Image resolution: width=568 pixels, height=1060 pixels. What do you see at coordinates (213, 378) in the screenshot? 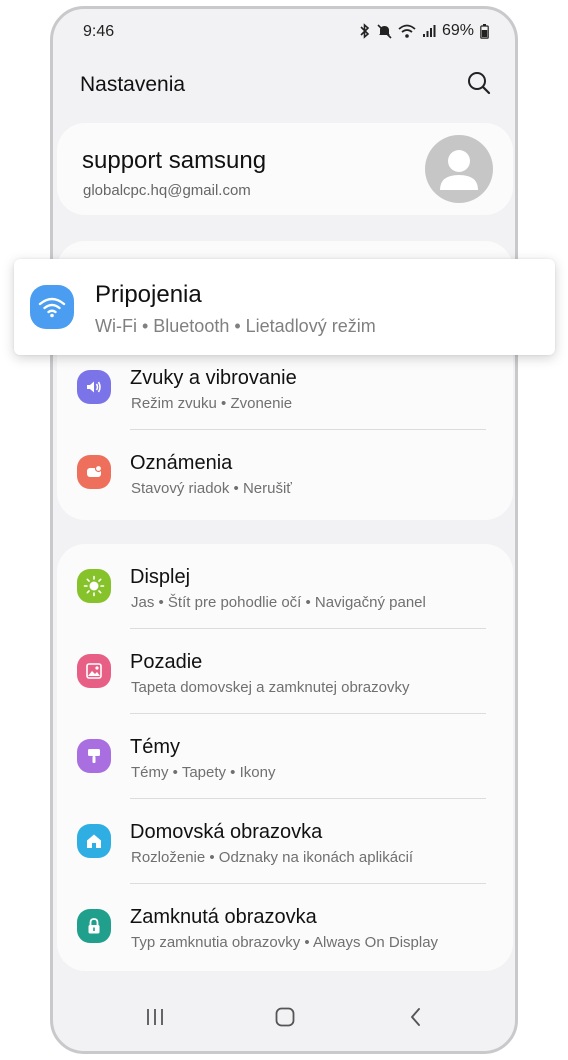
I see `settings-item-label: Zvuky a vibrovanie` at bounding box center [213, 378].